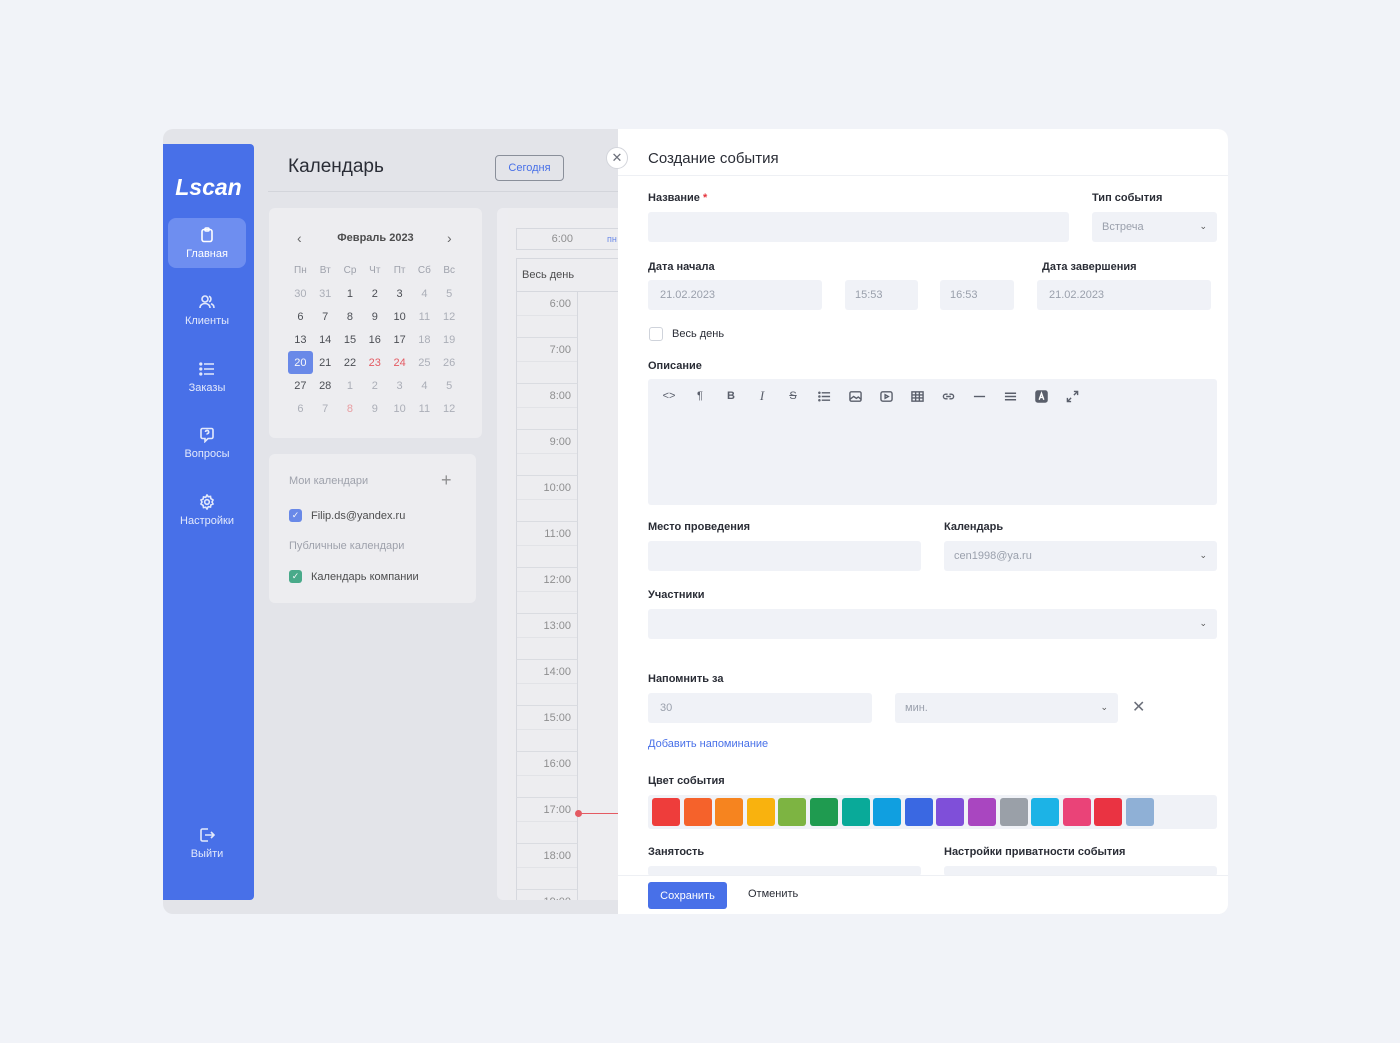  I want to click on calendar-day: 26, so click(449, 362).